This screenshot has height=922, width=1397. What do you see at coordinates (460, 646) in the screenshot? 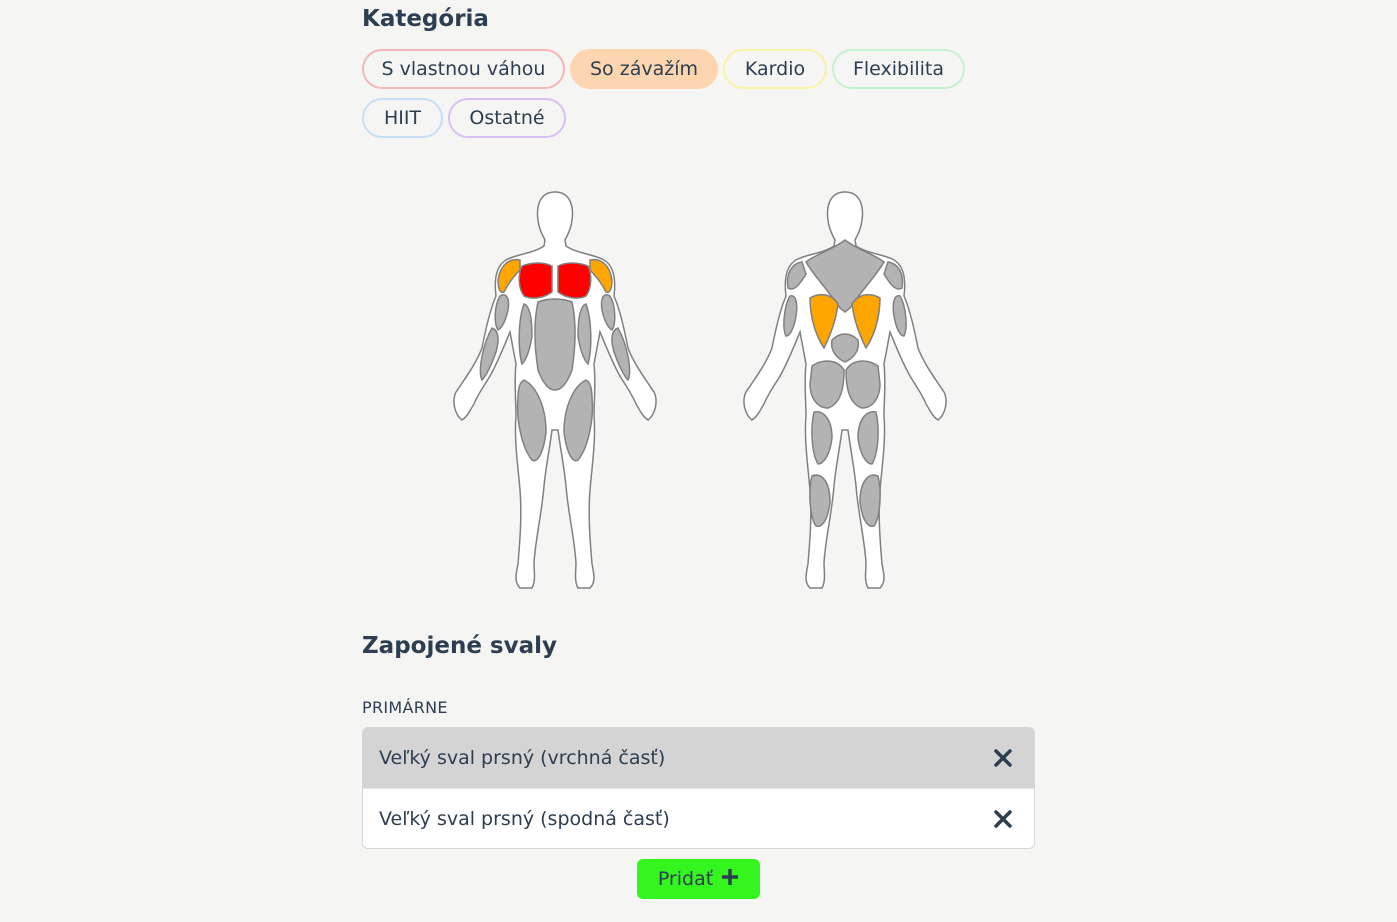
I see `muscles-title: Zapojené svaly` at bounding box center [460, 646].